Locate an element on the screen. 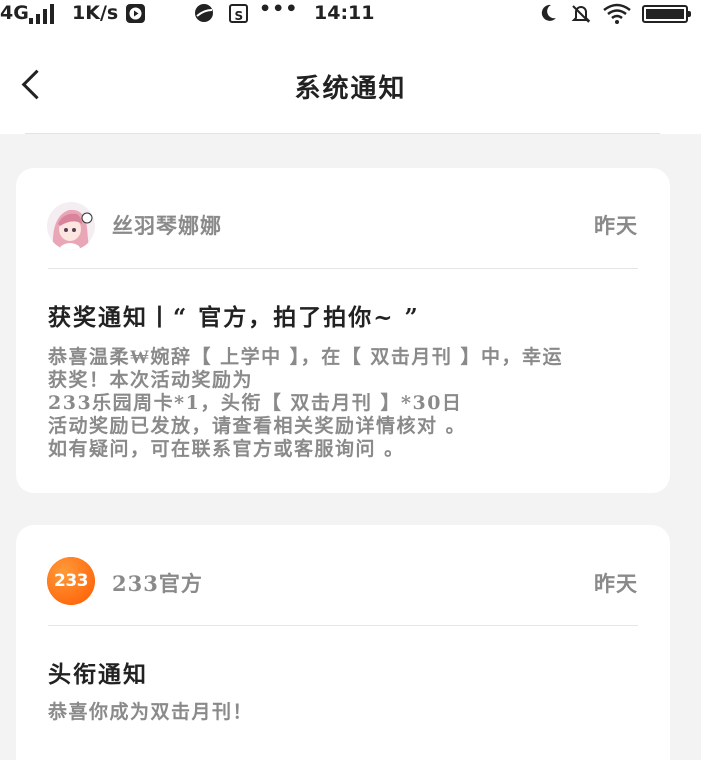  body-line: 恭喜你成为双击月刊！ is located at coordinates (151, 712).